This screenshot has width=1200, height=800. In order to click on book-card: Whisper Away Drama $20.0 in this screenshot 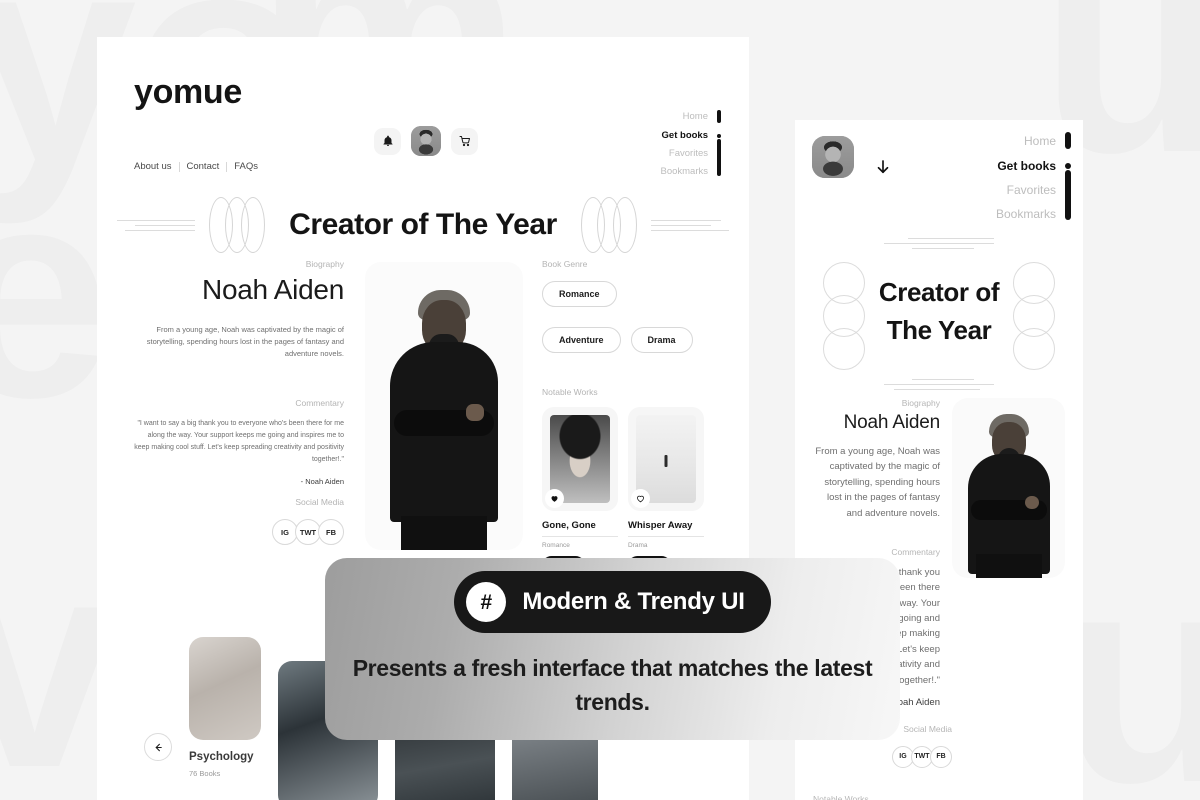, I will do `click(666, 491)`.